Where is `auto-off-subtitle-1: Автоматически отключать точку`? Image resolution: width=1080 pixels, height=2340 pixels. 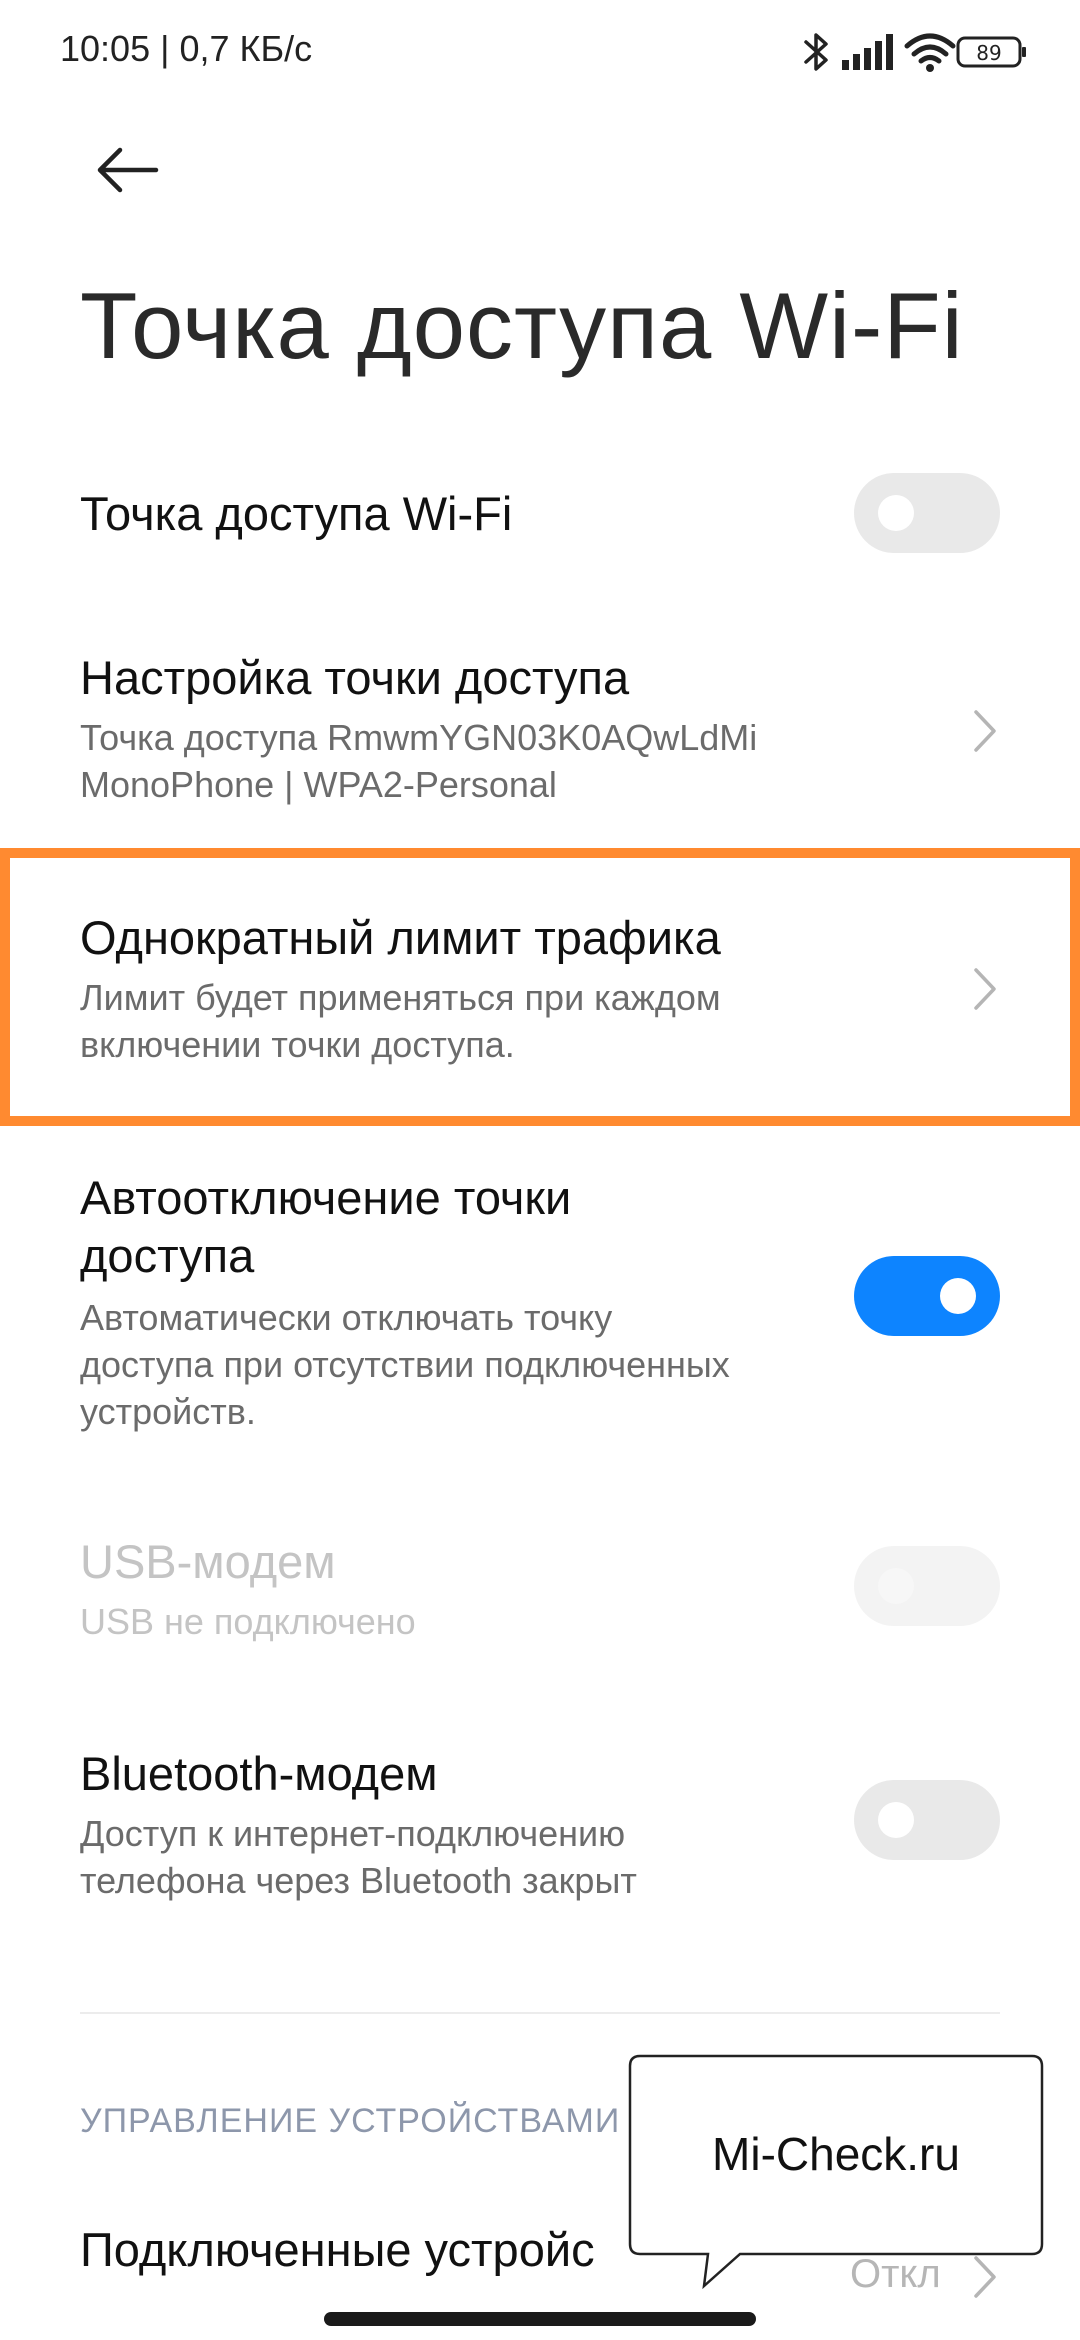 auto-off-subtitle-1: Автоматически отключать точку is located at coordinates (346, 1317).